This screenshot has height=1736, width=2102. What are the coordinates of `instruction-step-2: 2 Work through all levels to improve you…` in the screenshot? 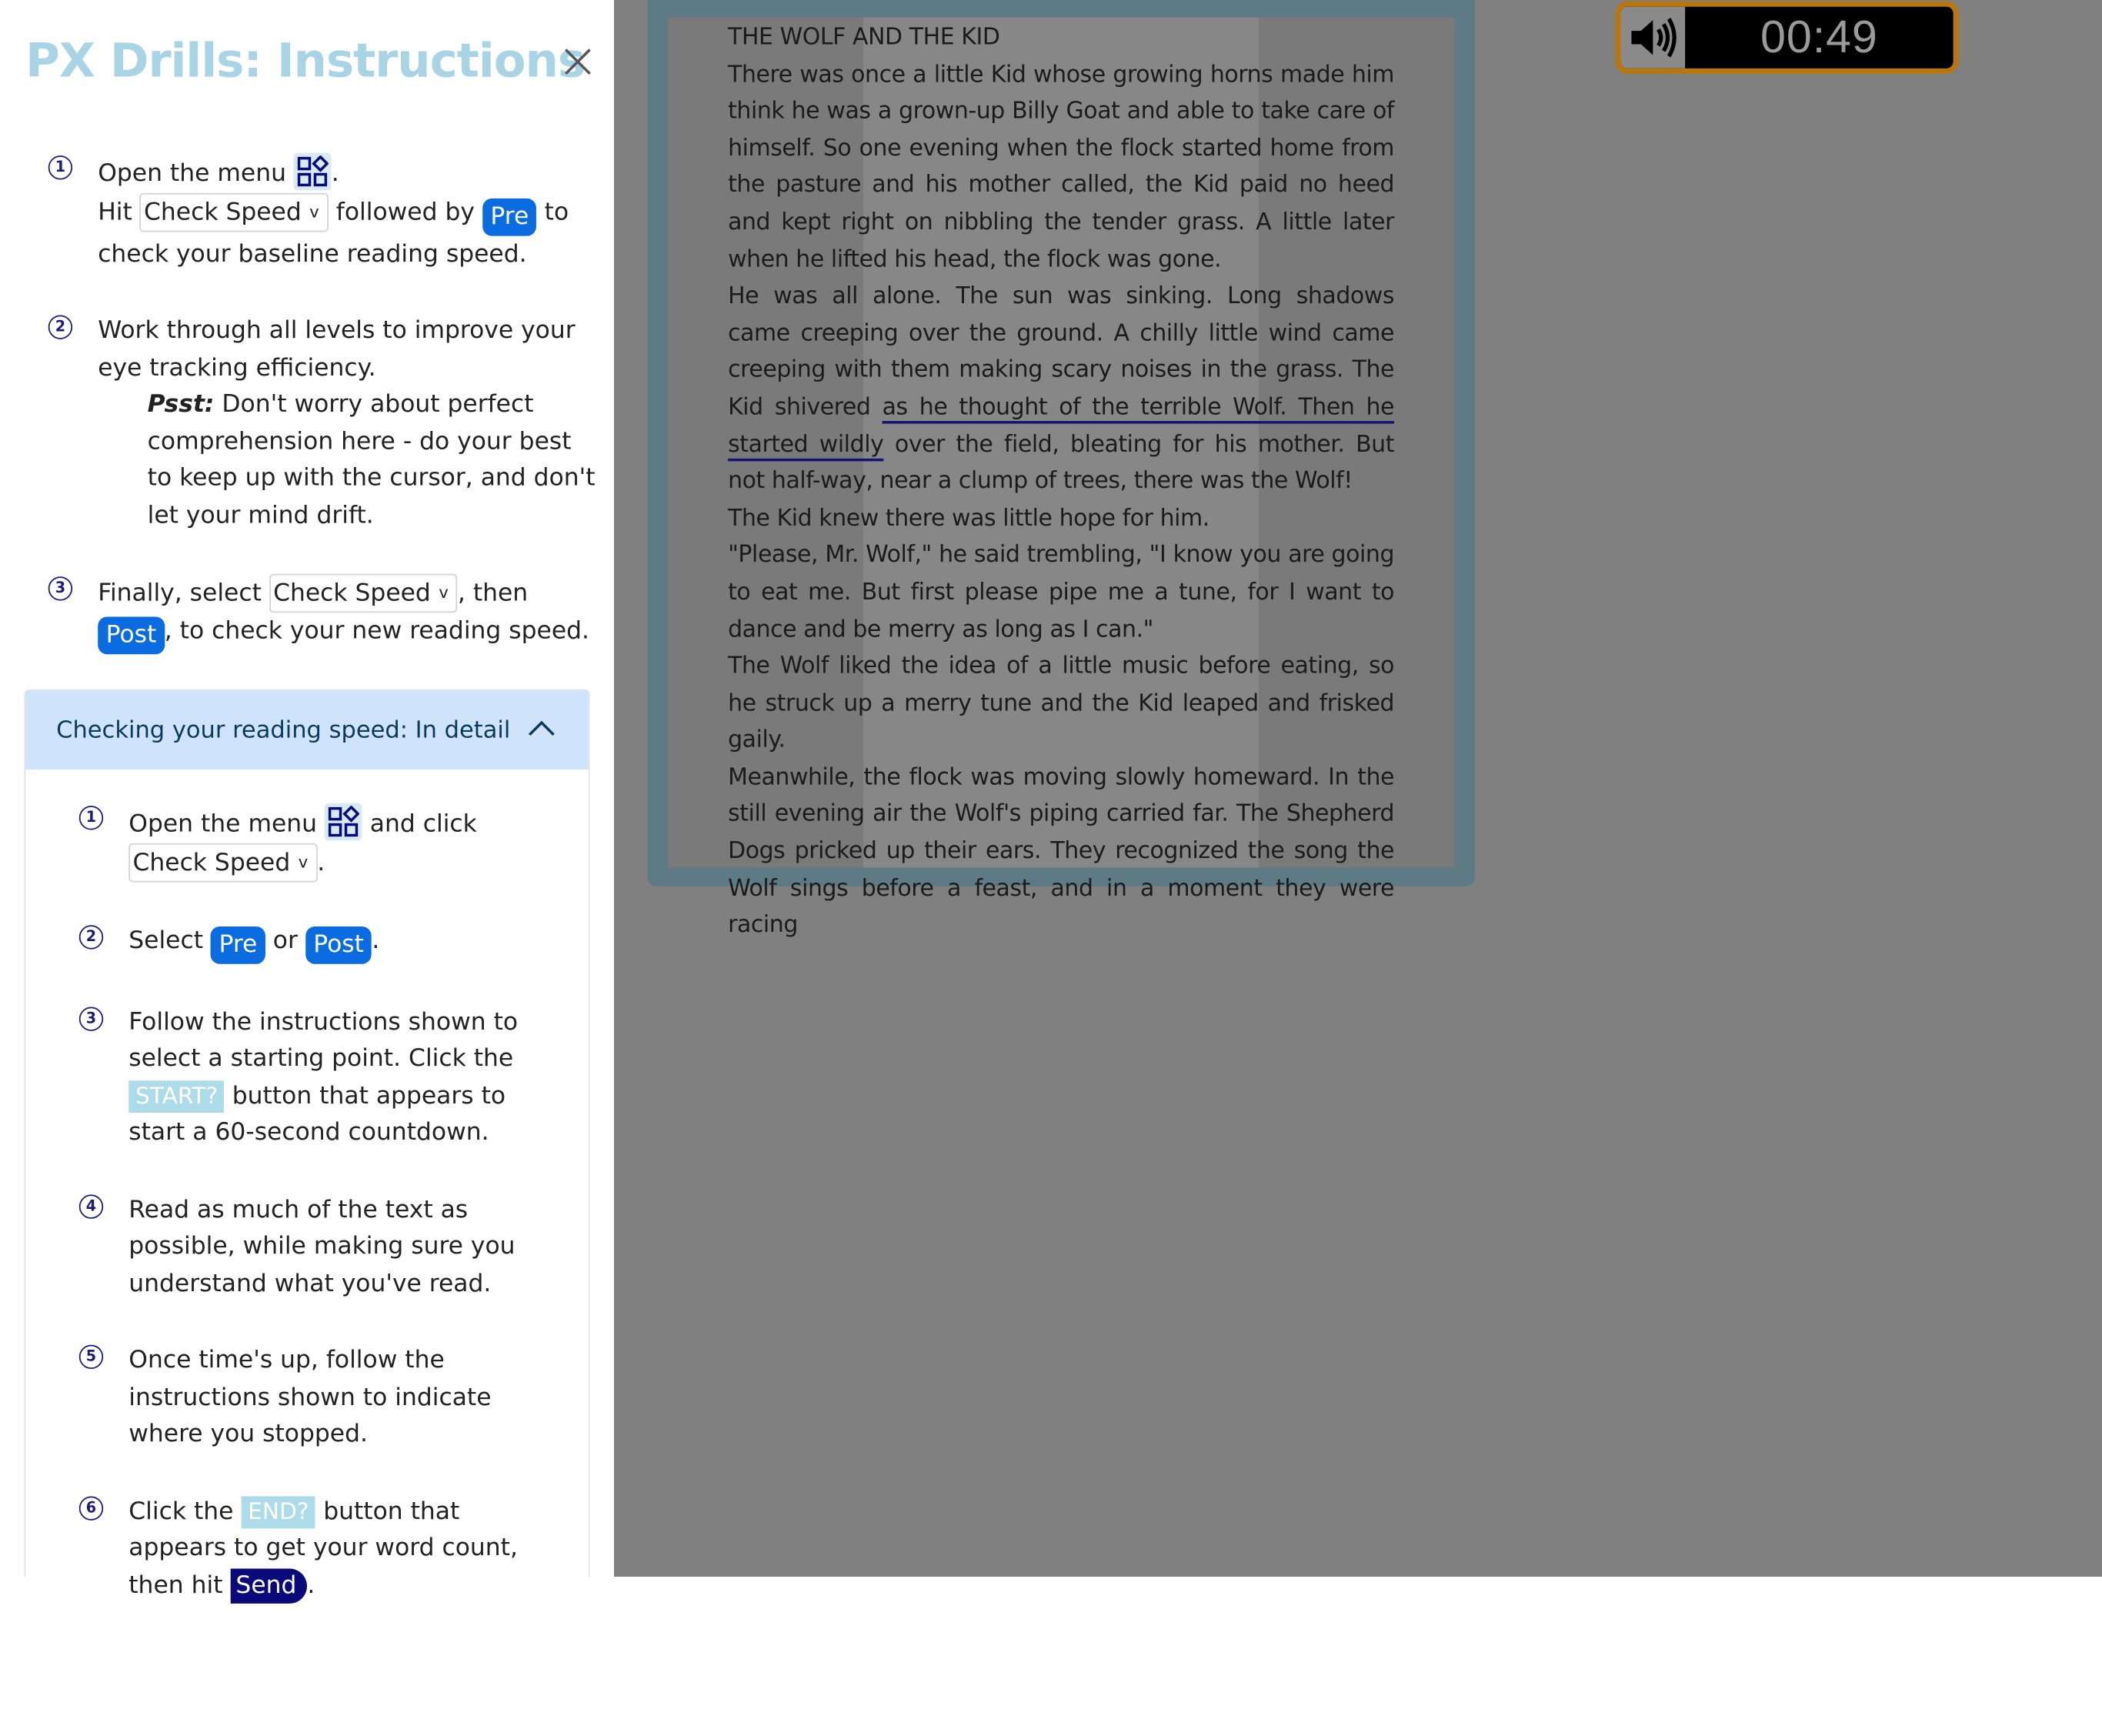 It's located at (323, 422).